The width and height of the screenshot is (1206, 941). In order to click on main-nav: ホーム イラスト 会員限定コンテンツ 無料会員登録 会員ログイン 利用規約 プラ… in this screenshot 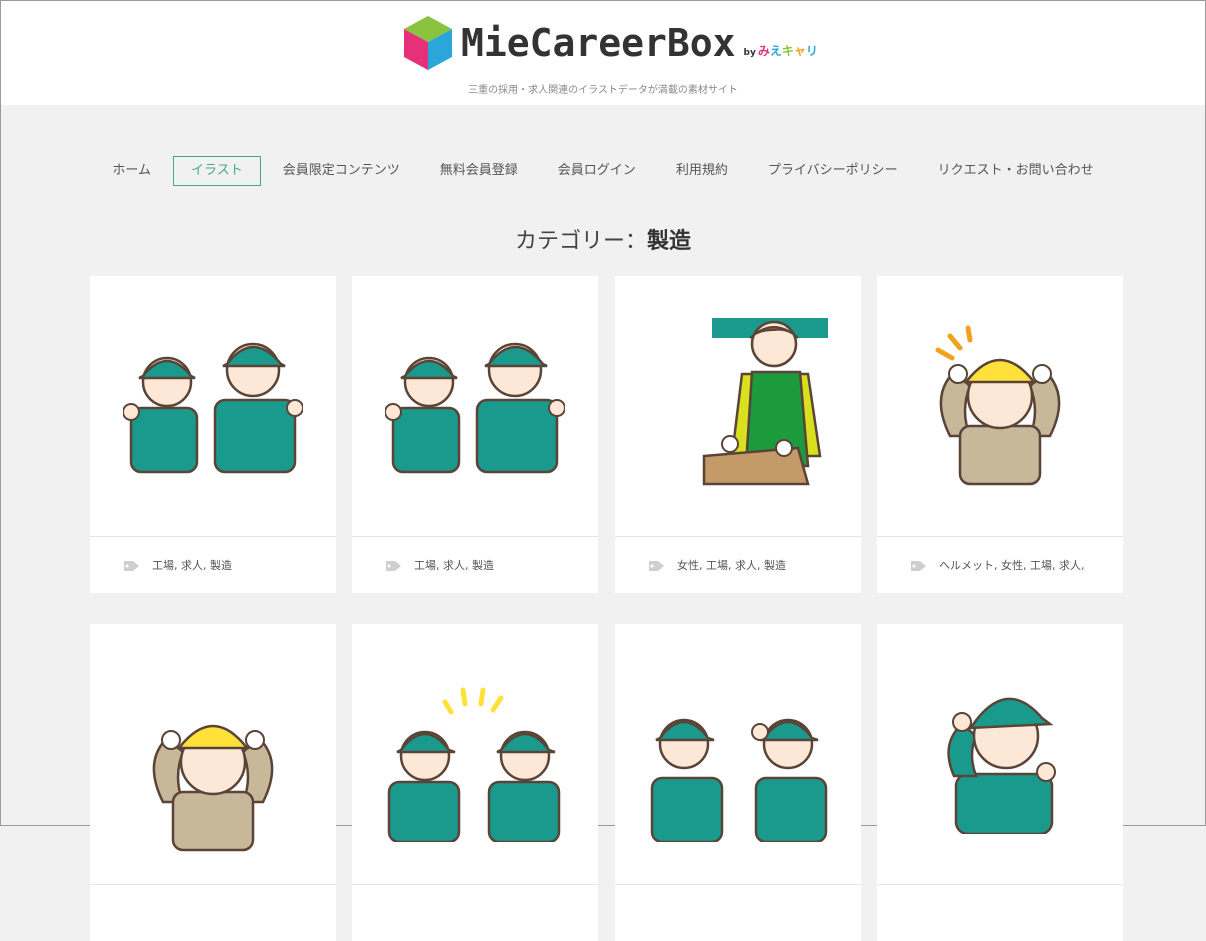, I will do `click(603, 171)`.